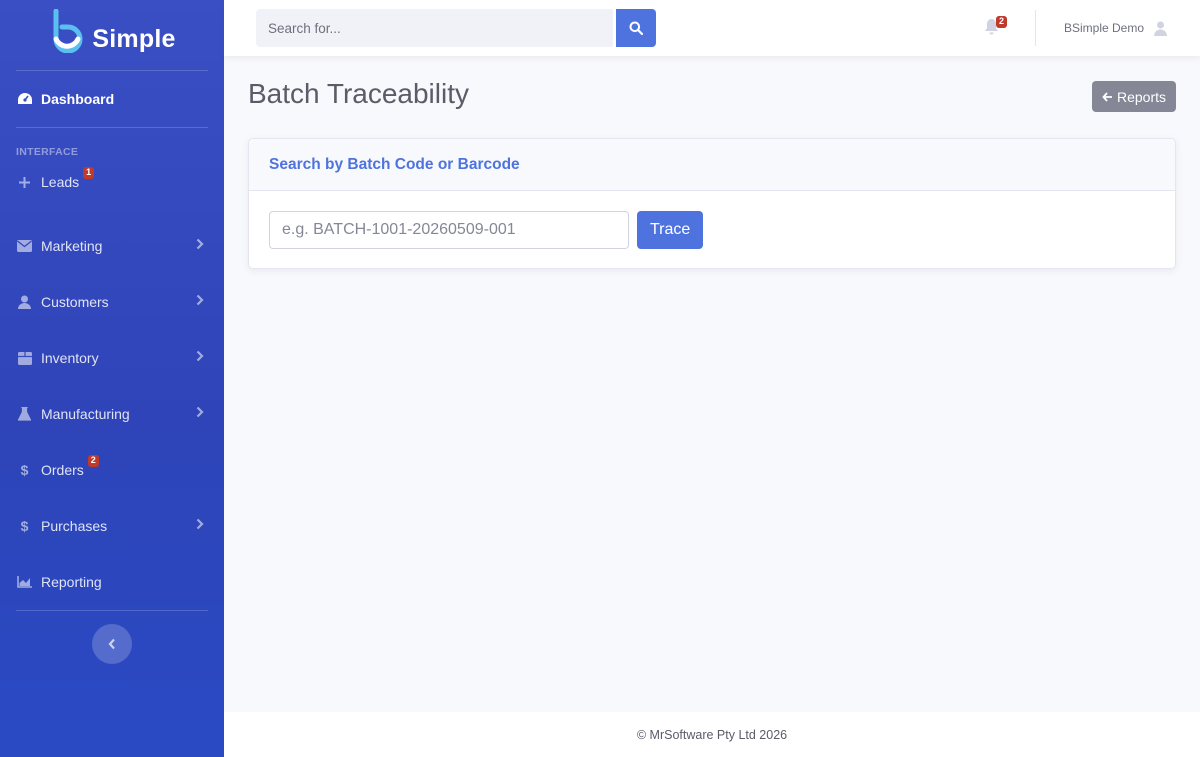 The image size is (1200, 757). I want to click on search-icon, so click(636, 28).